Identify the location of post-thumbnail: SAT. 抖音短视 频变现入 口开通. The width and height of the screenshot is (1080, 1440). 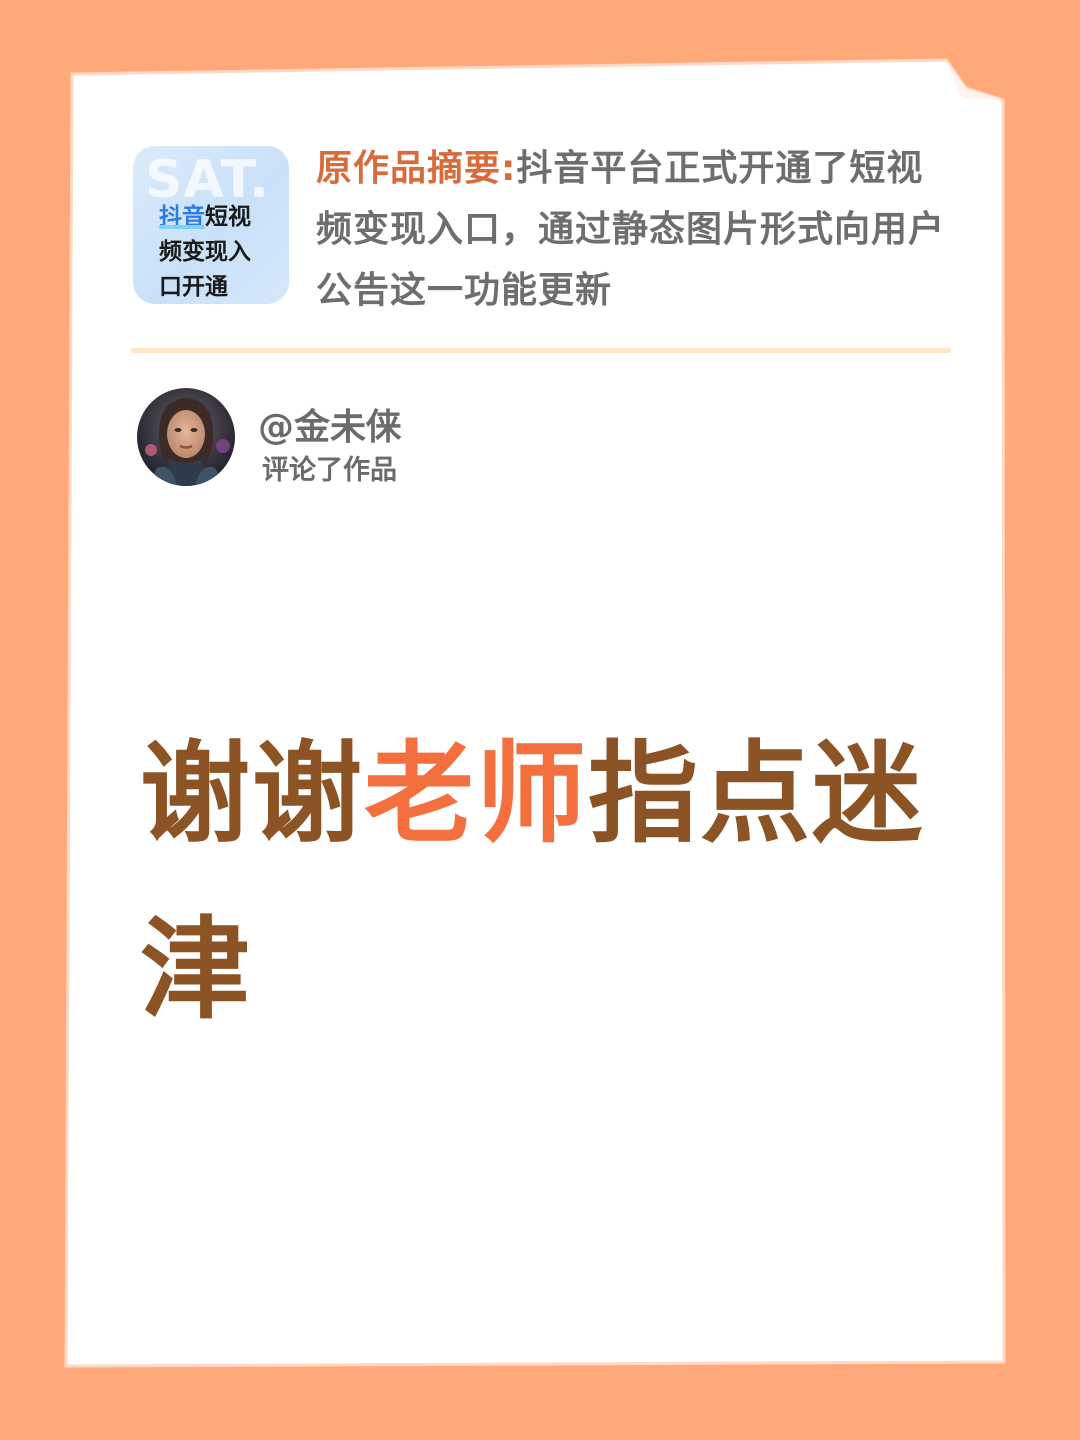
(211, 225).